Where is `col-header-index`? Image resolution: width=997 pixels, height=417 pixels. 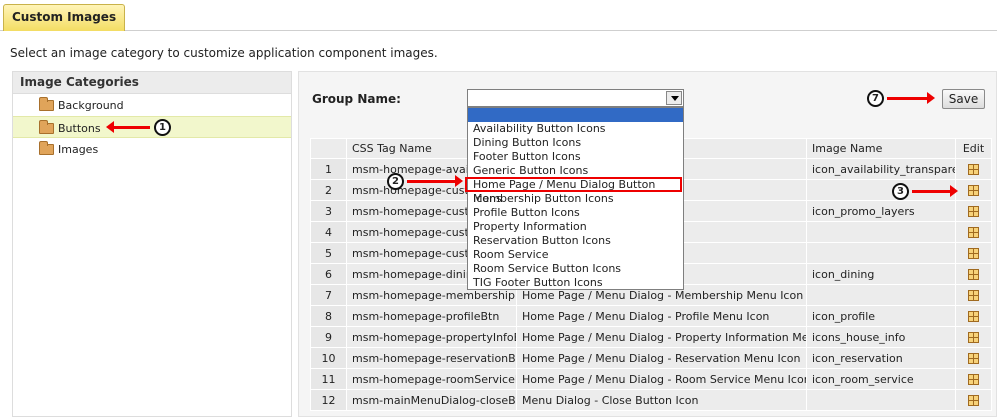
col-header-index is located at coordinates (328, 148).